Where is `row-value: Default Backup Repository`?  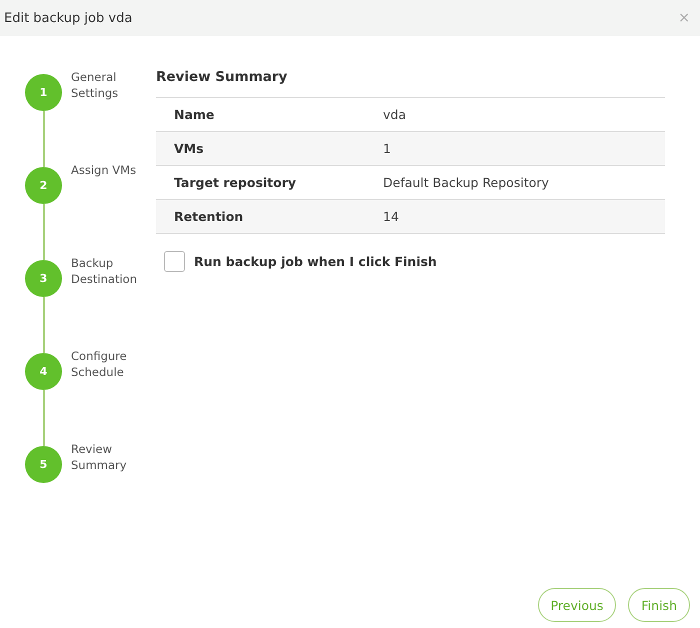 row-value: Default Backup Repository is located at coordinates (466, 182).